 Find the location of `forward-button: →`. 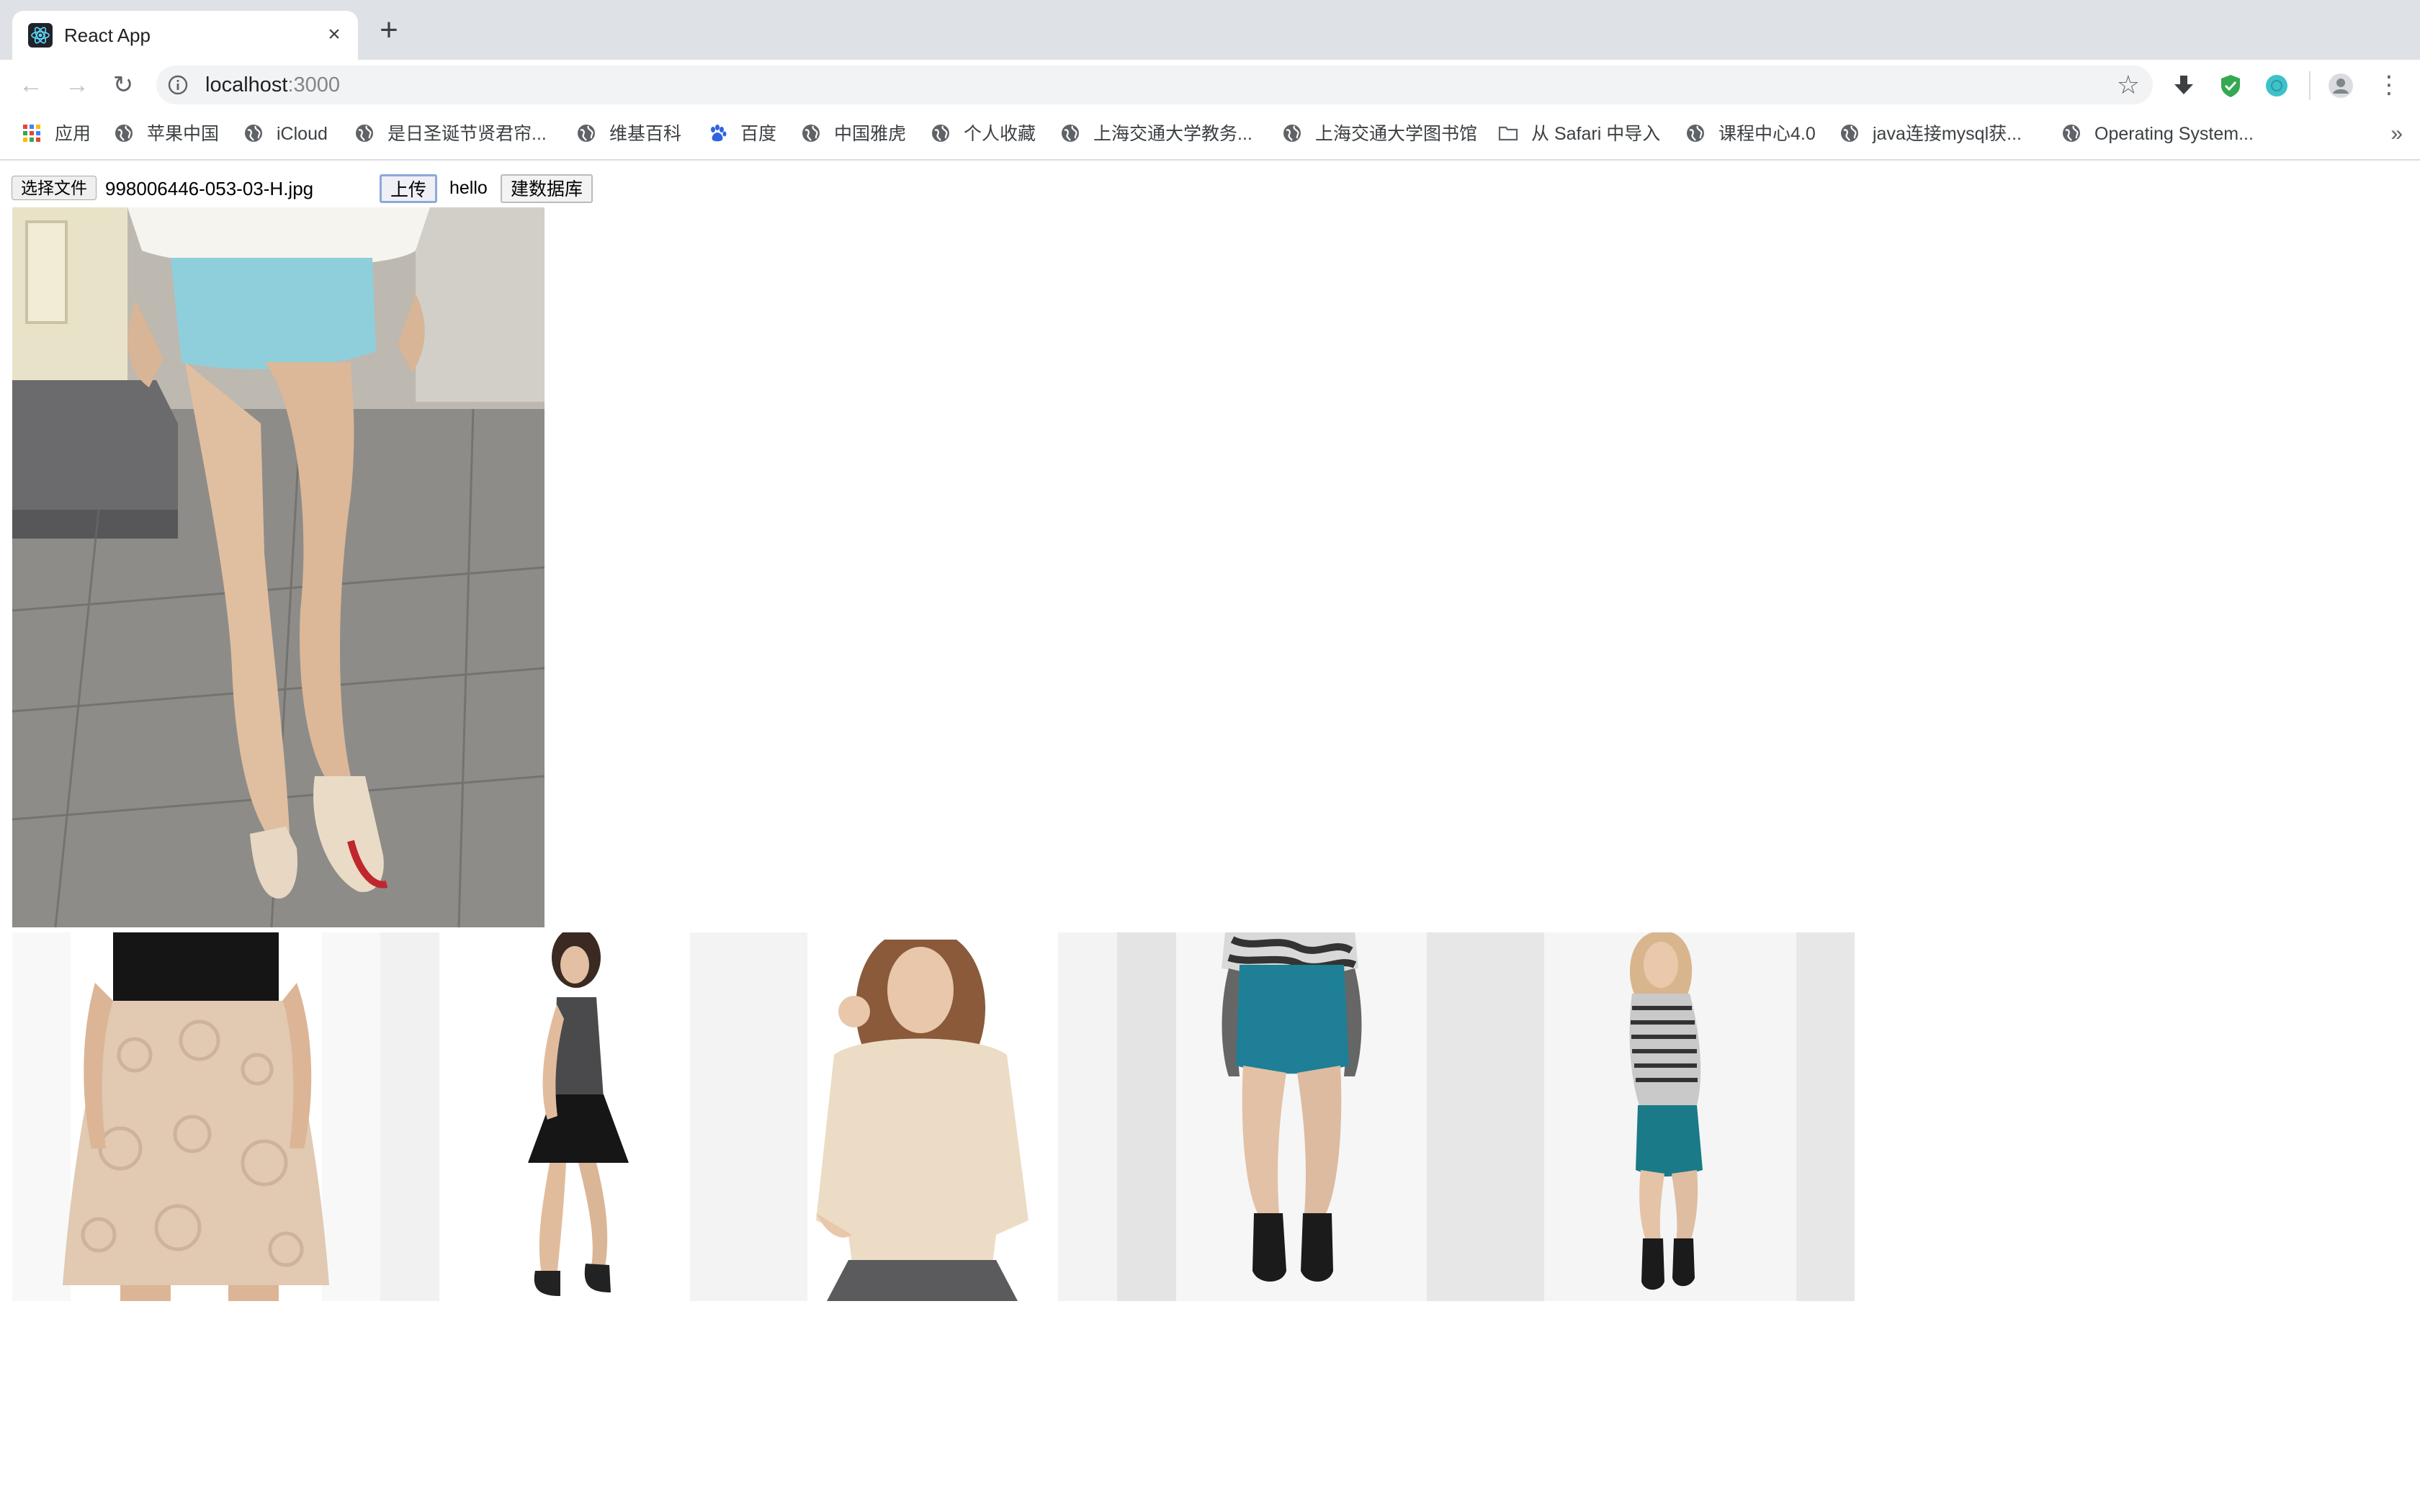

forward-button: → is located at coordinates (77, 85).